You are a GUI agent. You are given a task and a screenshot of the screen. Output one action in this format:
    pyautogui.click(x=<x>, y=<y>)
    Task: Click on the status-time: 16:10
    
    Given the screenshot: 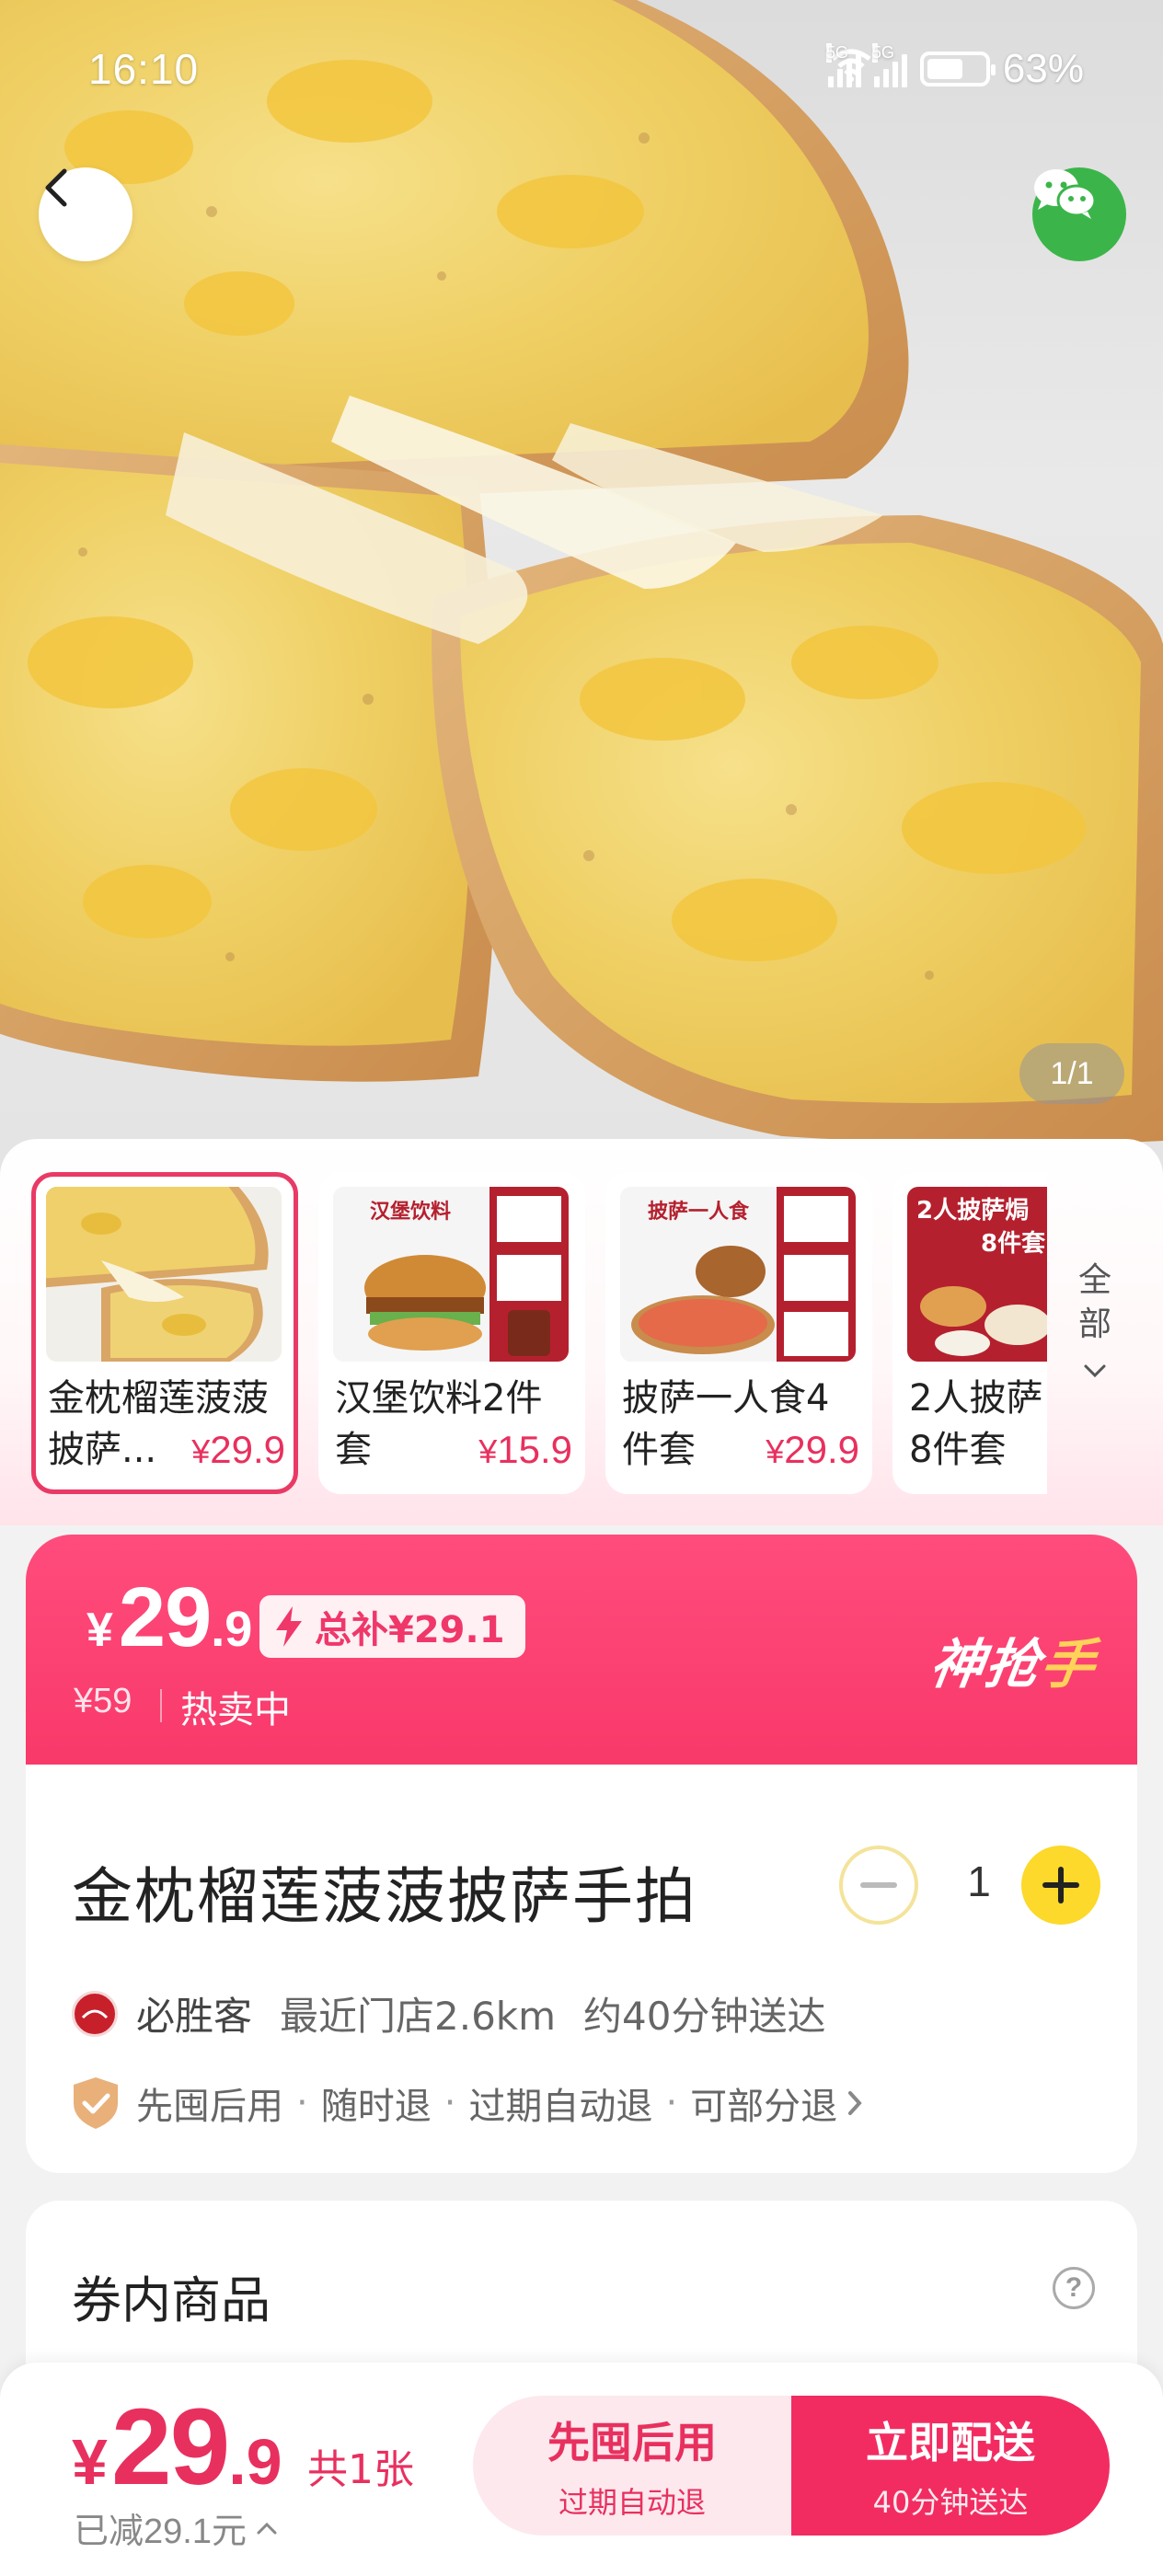 What is the action you would take?
    pyautogui.click(x=144, y=69)
    